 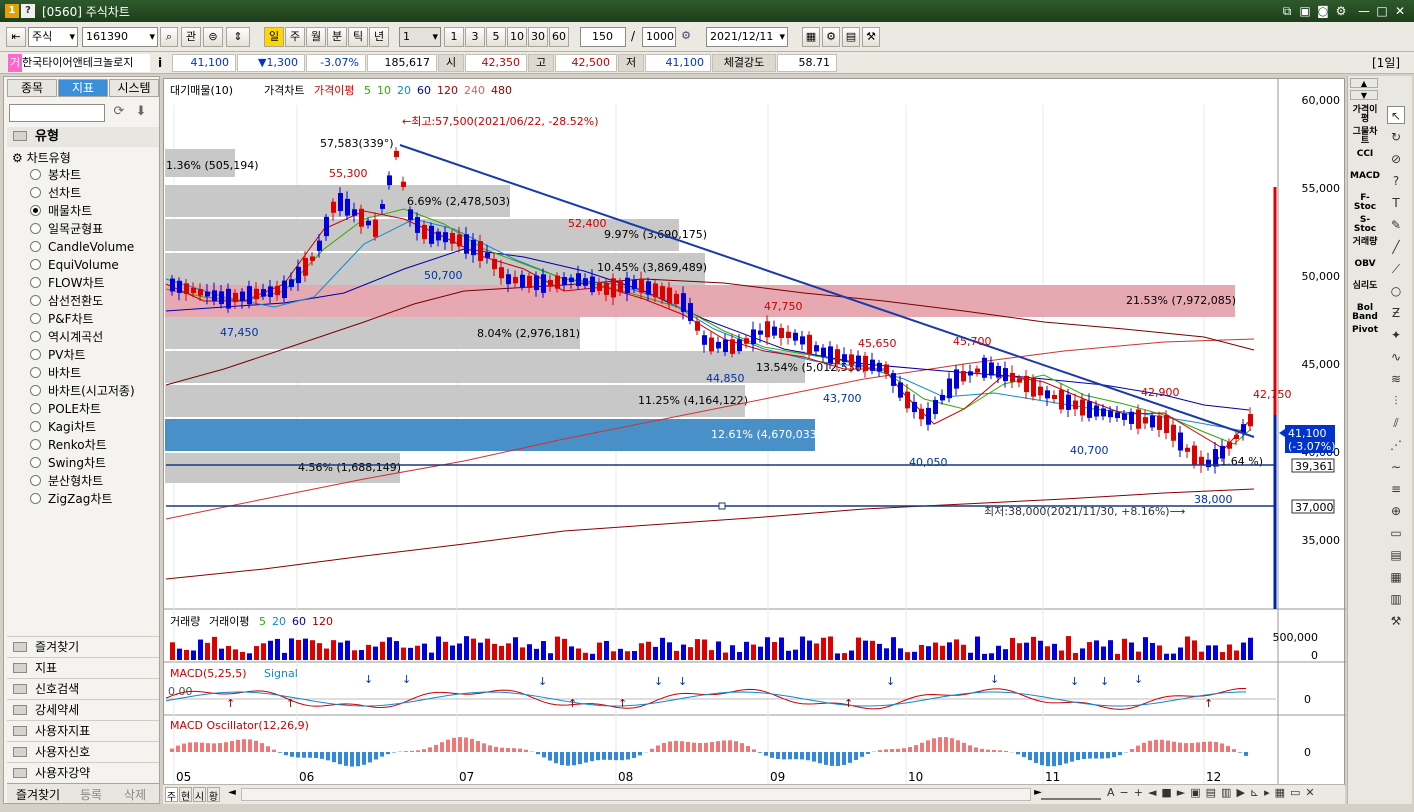 I want to click on scroll-up-icon: ▲, so click(x=1364, y=83).